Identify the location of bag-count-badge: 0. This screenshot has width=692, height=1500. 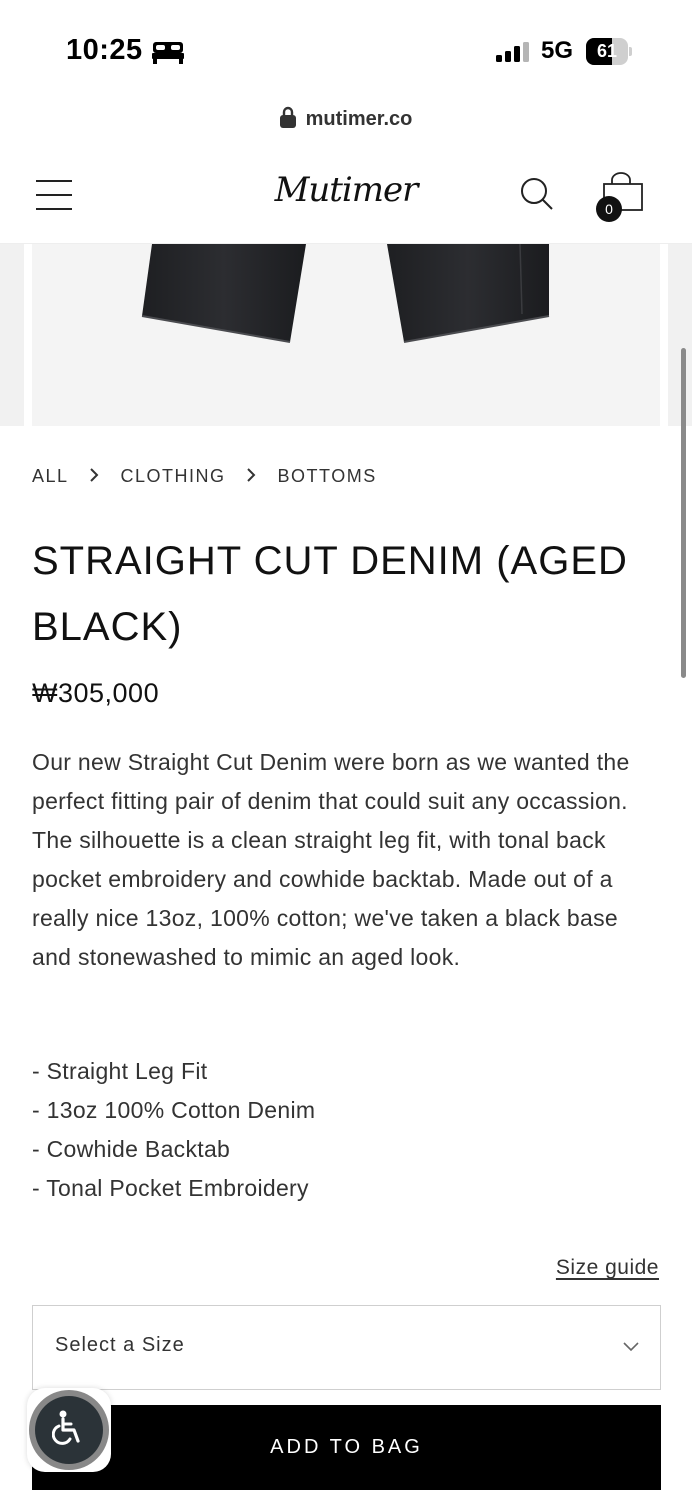
(609, 209).